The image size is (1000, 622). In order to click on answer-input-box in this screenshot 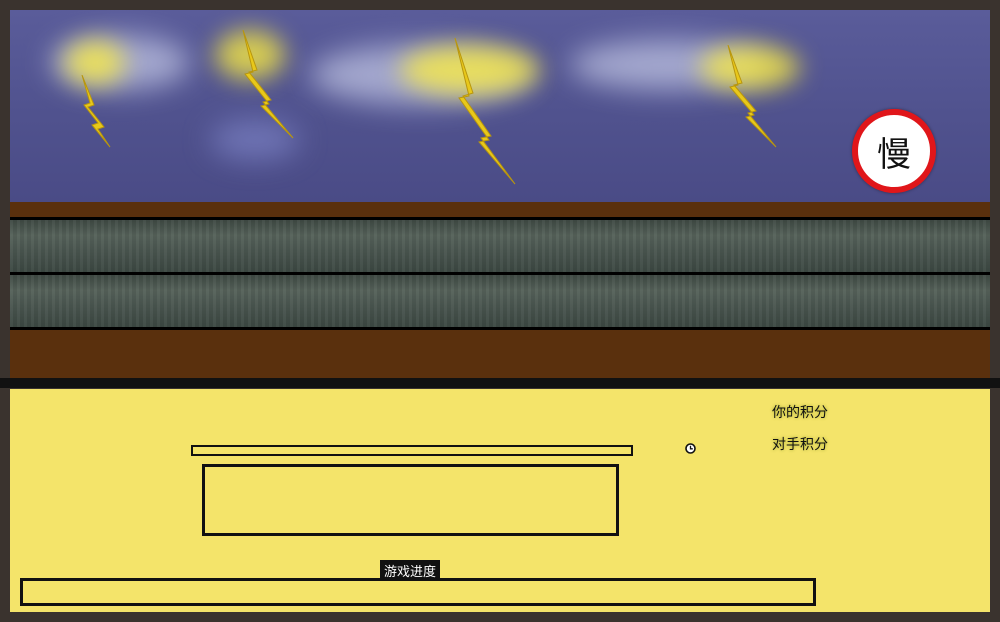, I will do `click(410, 500)`.